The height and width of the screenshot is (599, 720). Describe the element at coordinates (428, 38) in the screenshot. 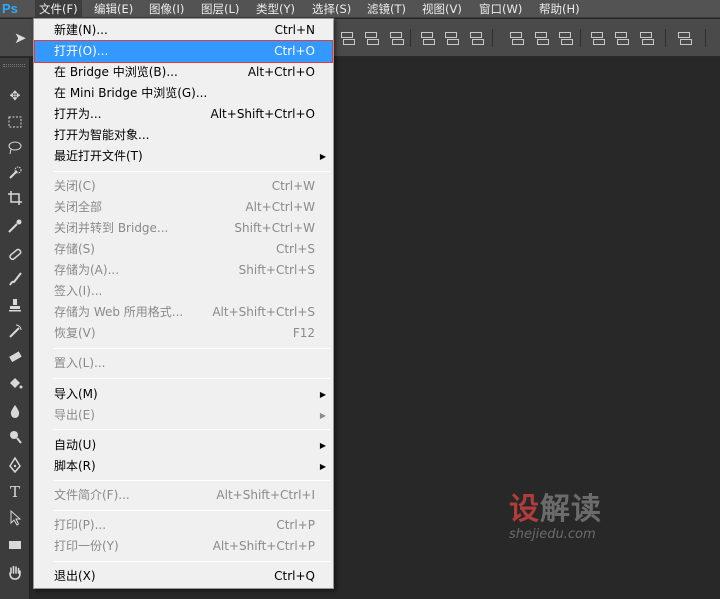

I see `align-left-icon` at that location.